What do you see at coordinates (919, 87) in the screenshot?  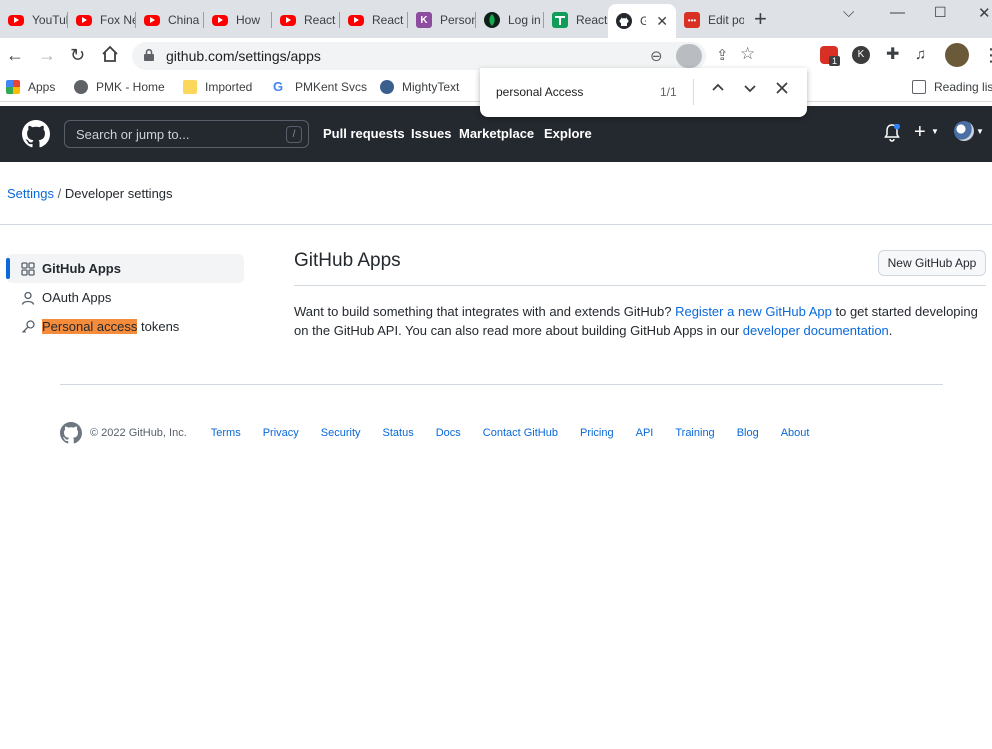 I see `reading-list-icon` at bounding box center [919, 87].